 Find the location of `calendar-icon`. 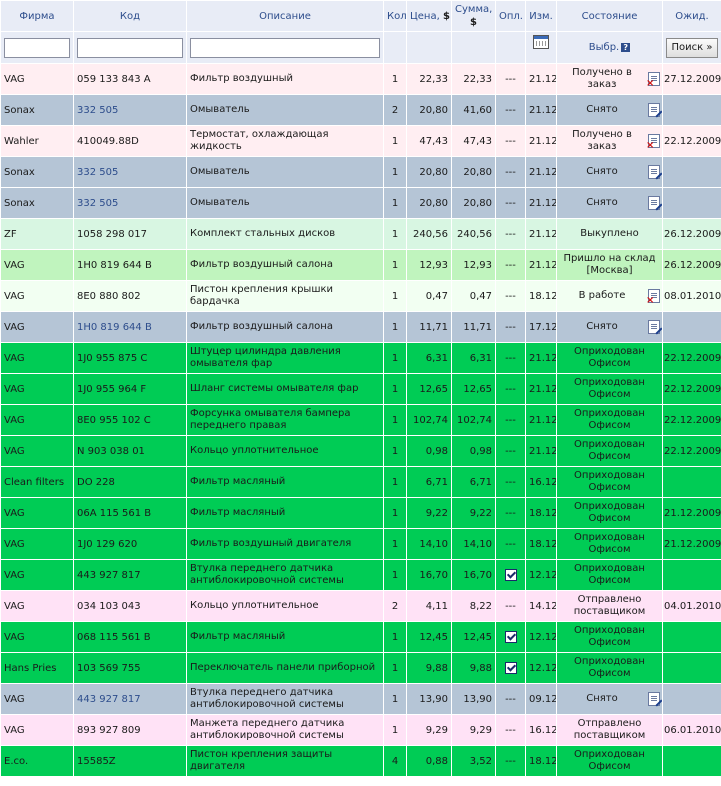

calendar-icon is located at coordinates (541, 42).